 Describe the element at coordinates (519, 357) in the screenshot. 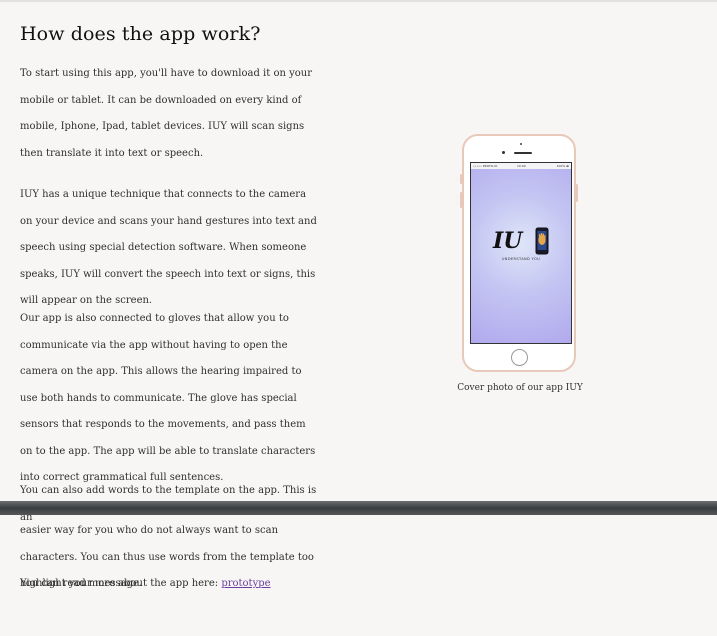

I see `home-button-icon` at that location.